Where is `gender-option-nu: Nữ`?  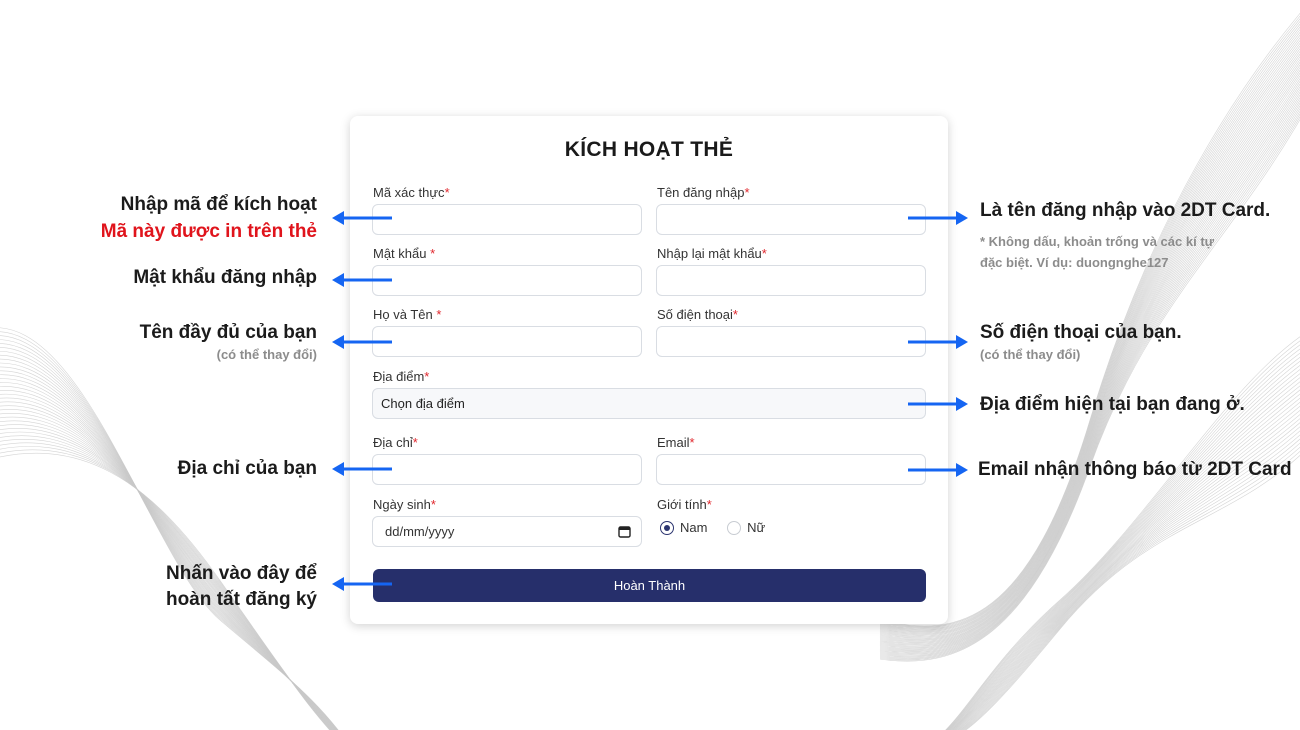
gender-option-nu: Nữ is located at coordinates (746, 527).